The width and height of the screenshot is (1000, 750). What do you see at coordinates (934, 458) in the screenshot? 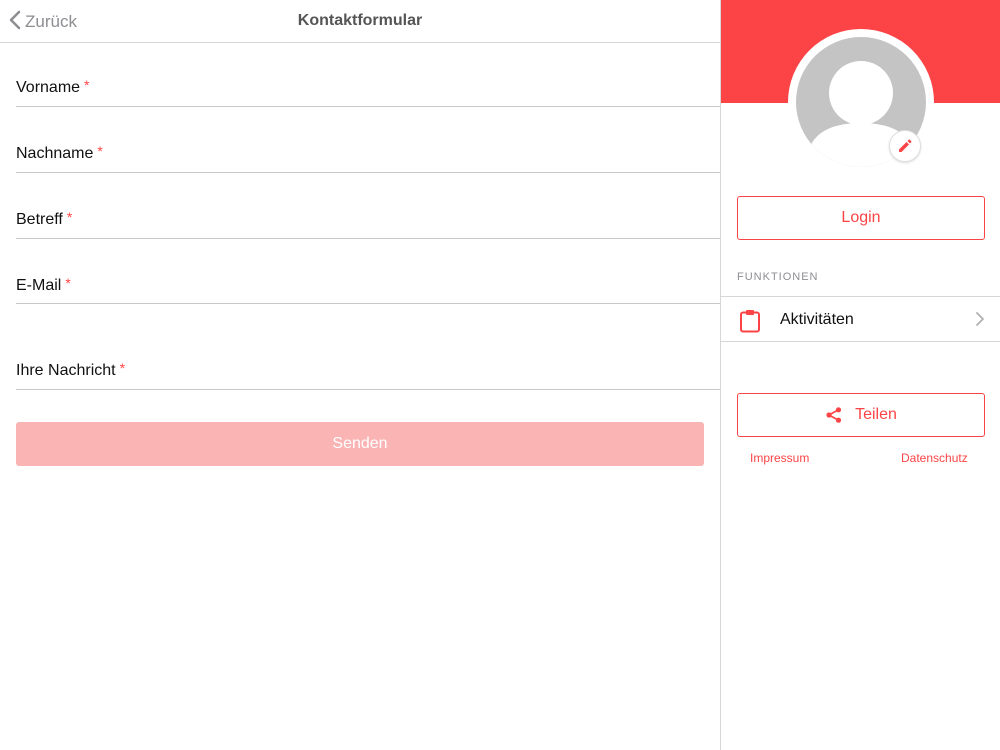
I see `privacy-link: Datenschutz` at bounding box center [934, 458].